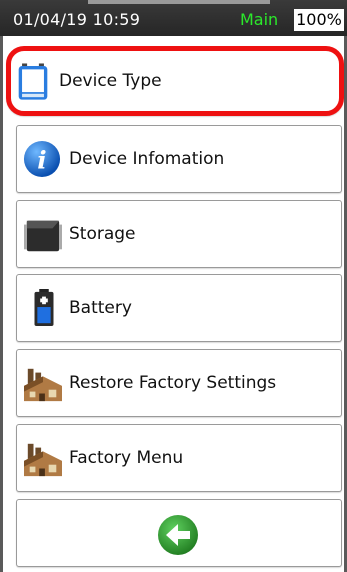  Describe the element at coordinates (179, 308) in the screenshot. I see `menu-item-battery: Battery` at that location.